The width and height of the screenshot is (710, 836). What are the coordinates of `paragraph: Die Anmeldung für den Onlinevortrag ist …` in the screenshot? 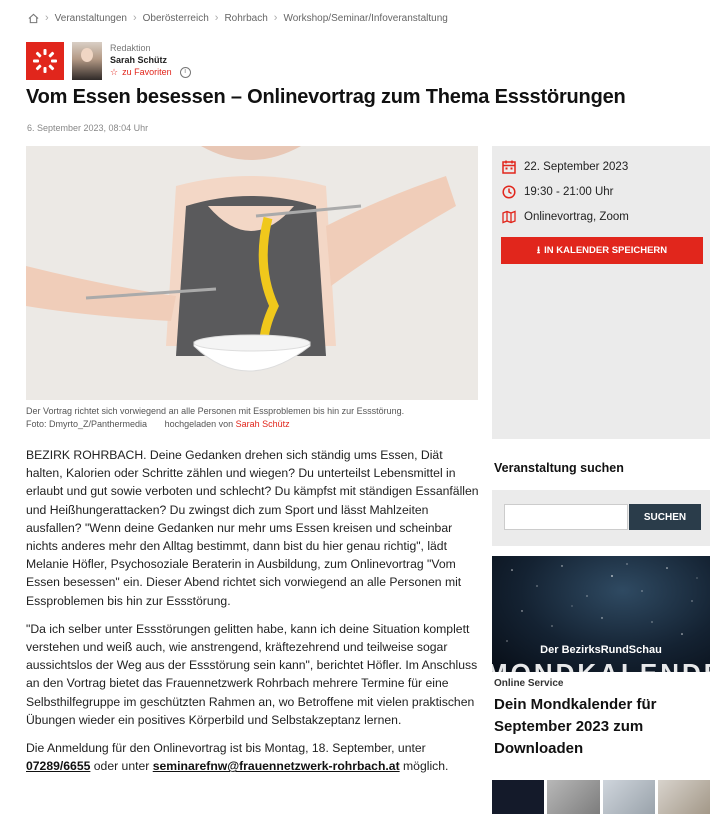 It's located at (254, 757).